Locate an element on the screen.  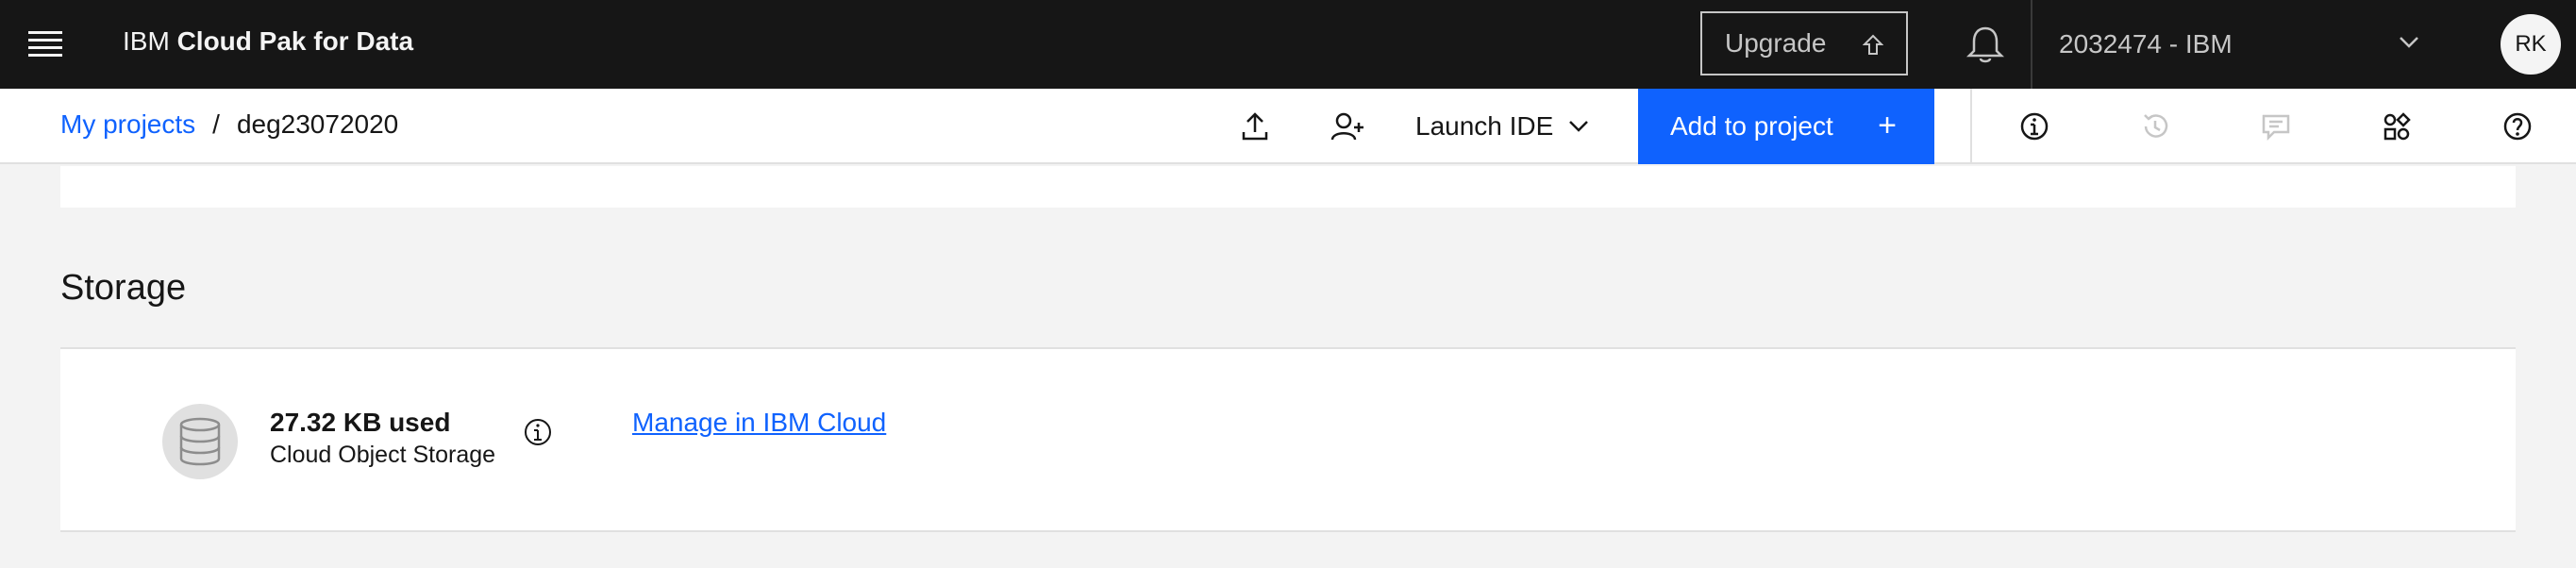
user-add-icon is located at coordinates (1346, 126).